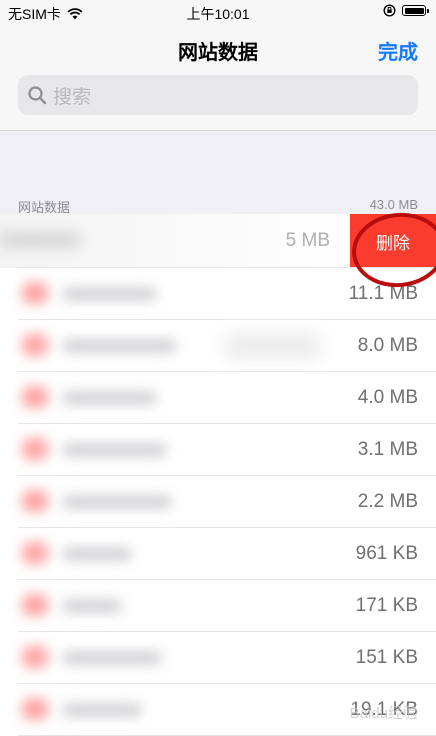  I want to click on blurred-overlay, so click(272, 346).